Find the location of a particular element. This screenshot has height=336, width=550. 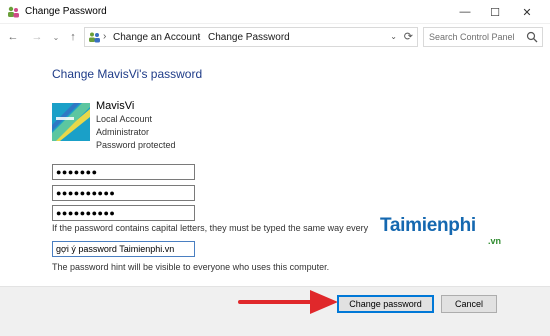

users-icon is located at coordinates (13, 12).